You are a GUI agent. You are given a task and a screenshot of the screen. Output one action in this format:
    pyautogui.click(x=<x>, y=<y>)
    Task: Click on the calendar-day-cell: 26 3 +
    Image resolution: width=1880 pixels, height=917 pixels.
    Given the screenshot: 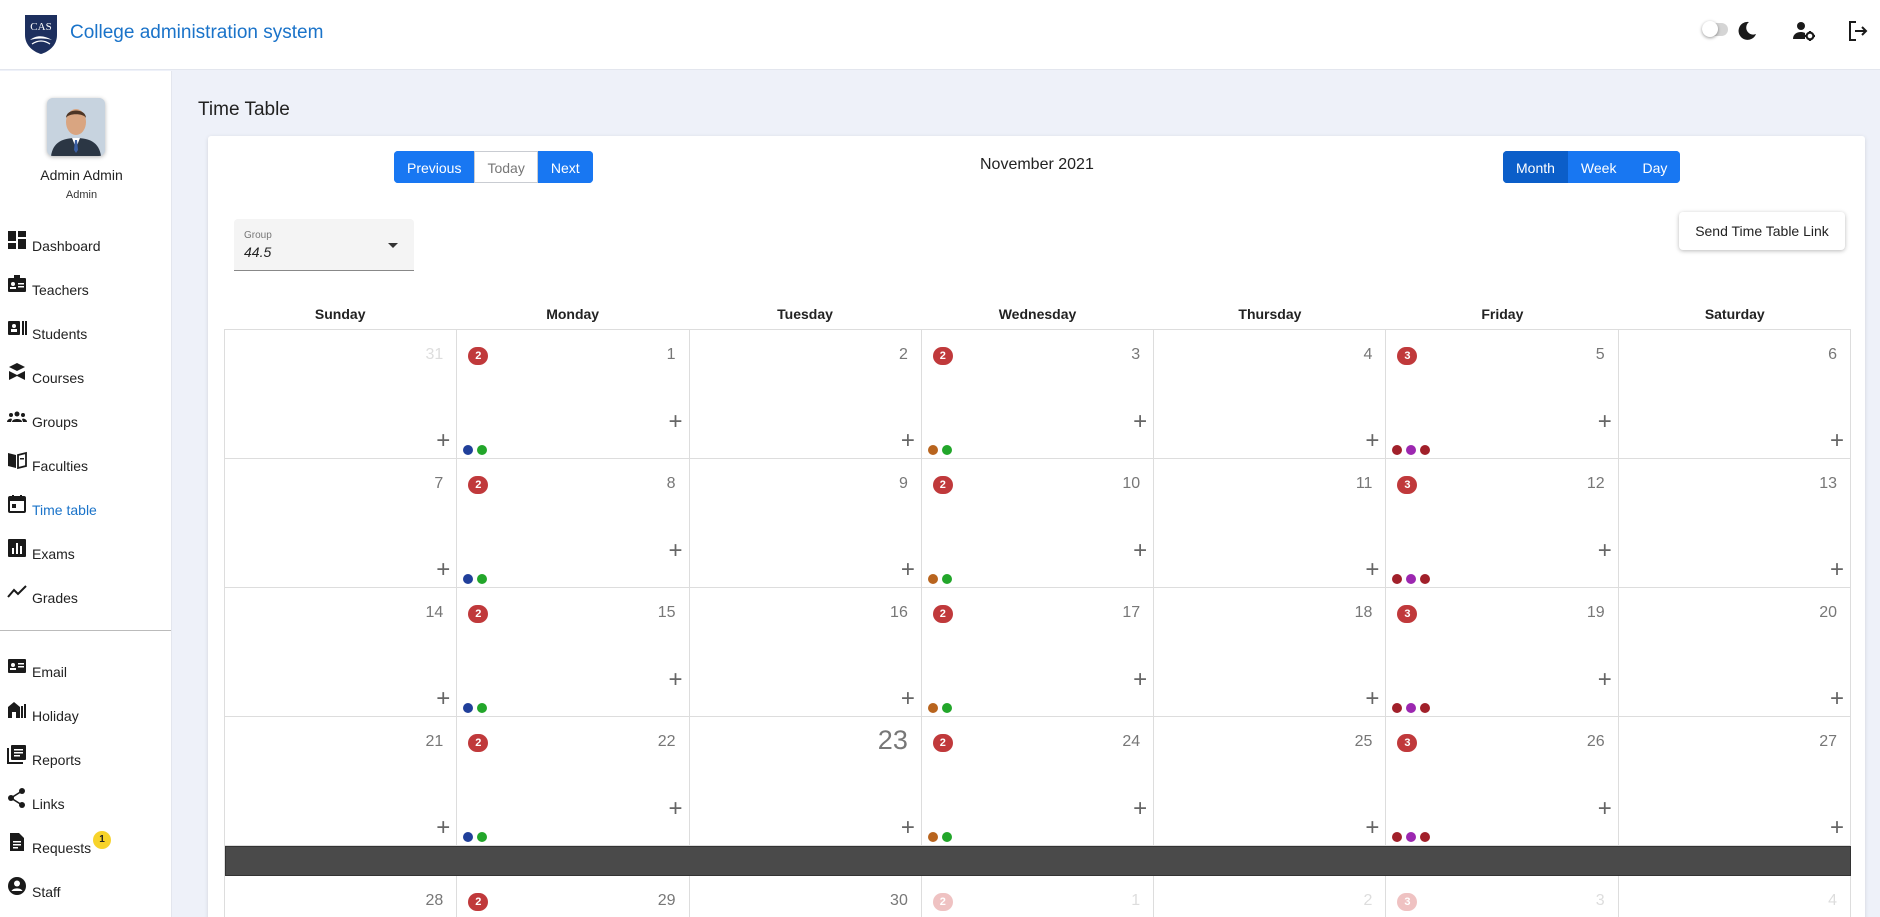 What is the action you would take?
    pyautogui.click(x=1502, y=781)
    